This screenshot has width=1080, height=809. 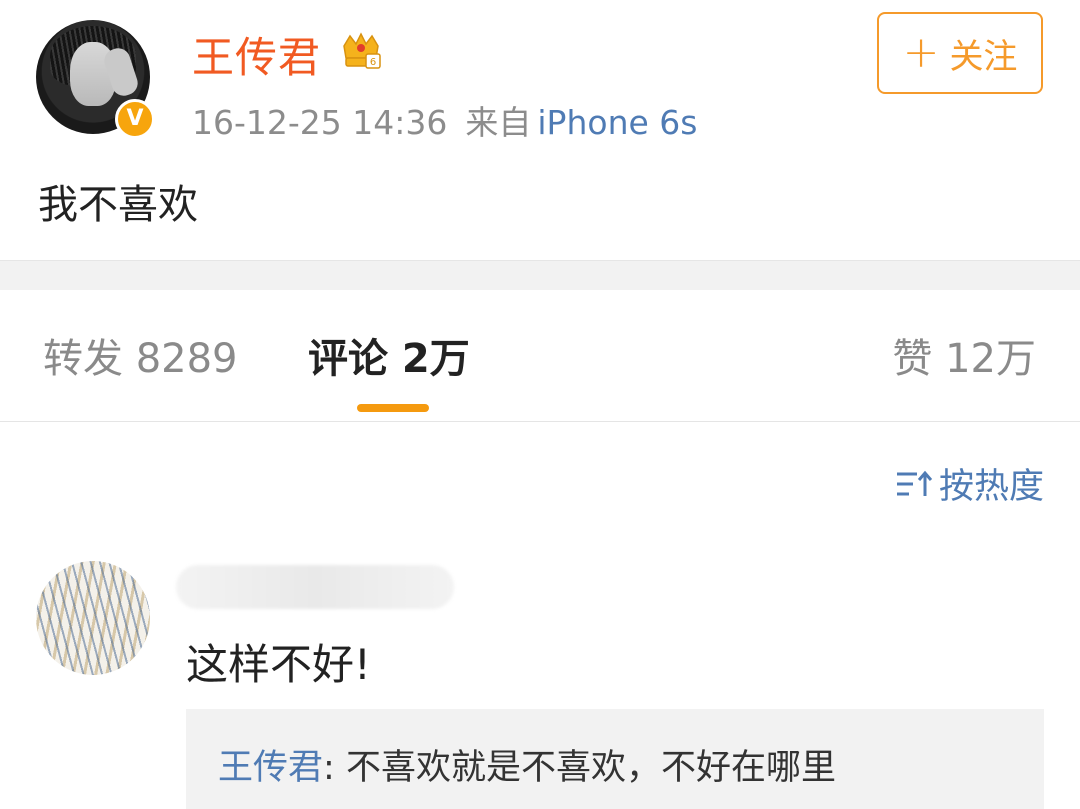 What do you see at coordinates (320, 122) in the screenshot?
I see `post-date: 16-12-25 14:36` at bounding box center [320, 122].